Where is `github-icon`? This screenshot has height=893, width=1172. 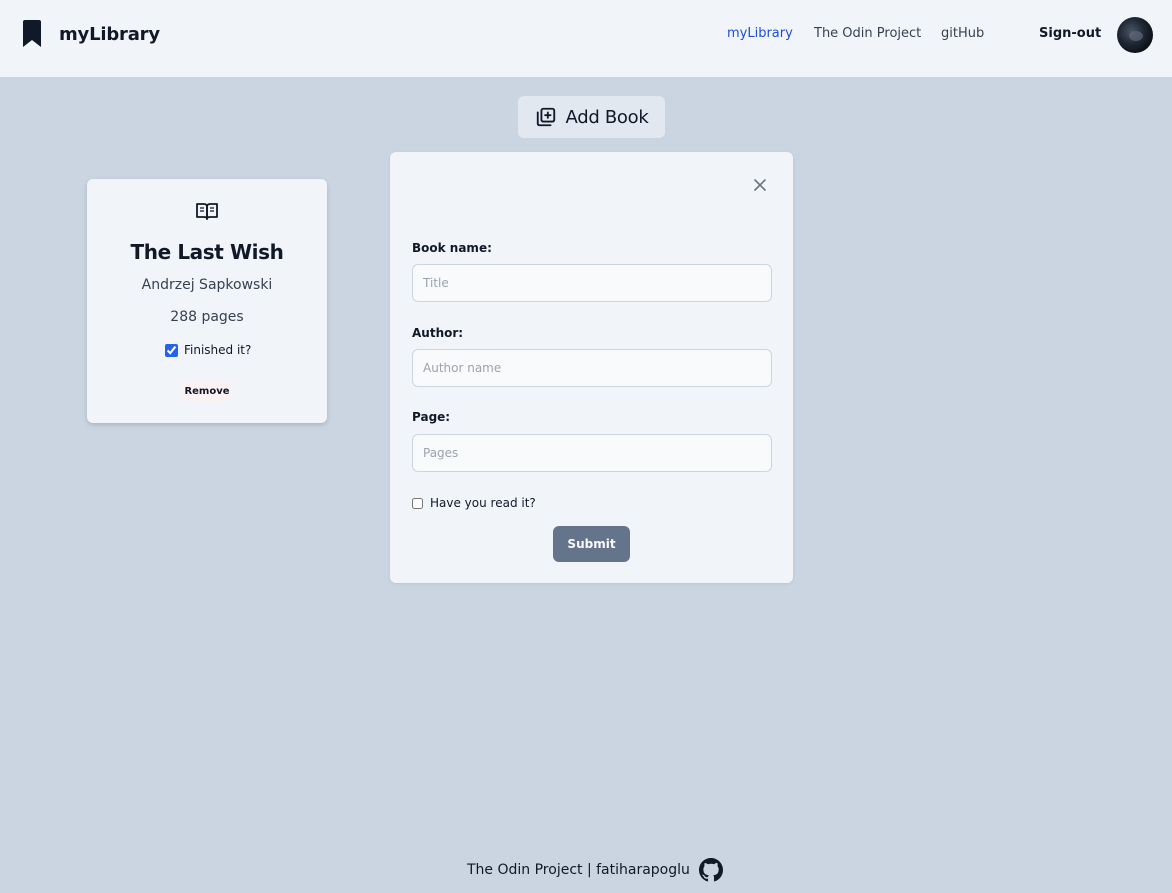 github-icon is located at coordinates (710, 870).